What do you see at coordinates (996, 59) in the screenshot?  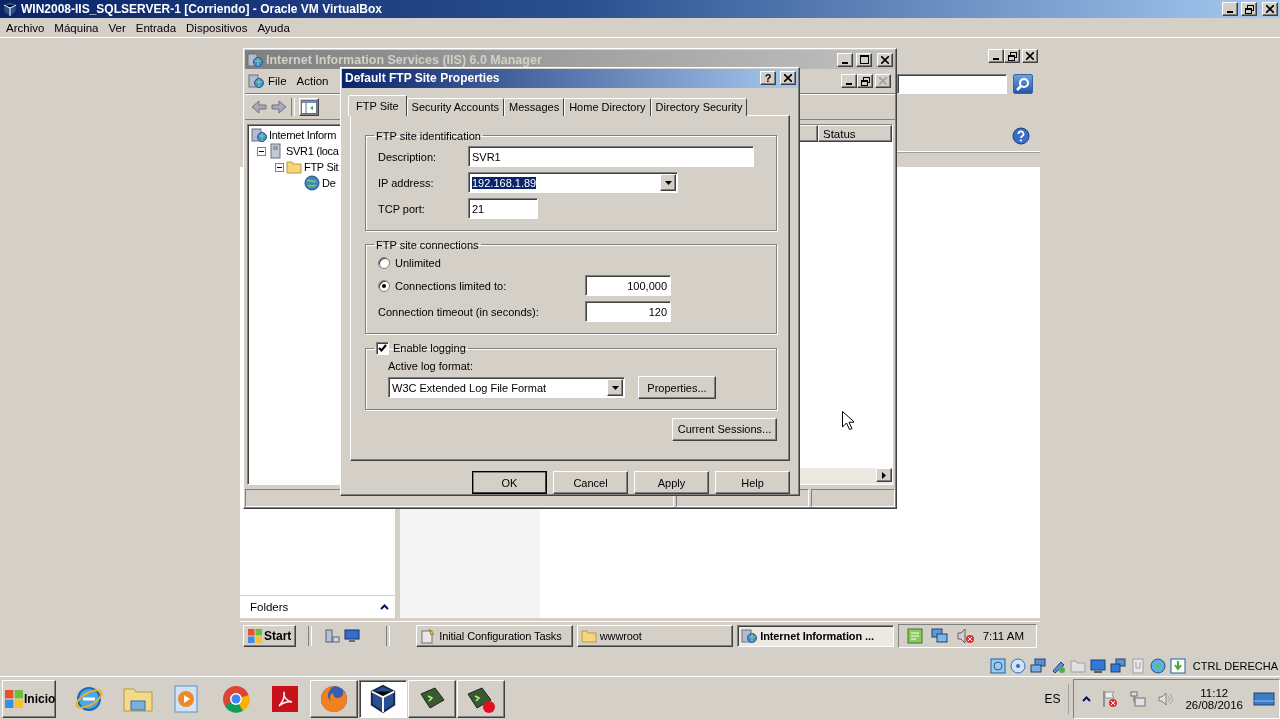 I see `minimize-icon` at bounding box center [996, 59].